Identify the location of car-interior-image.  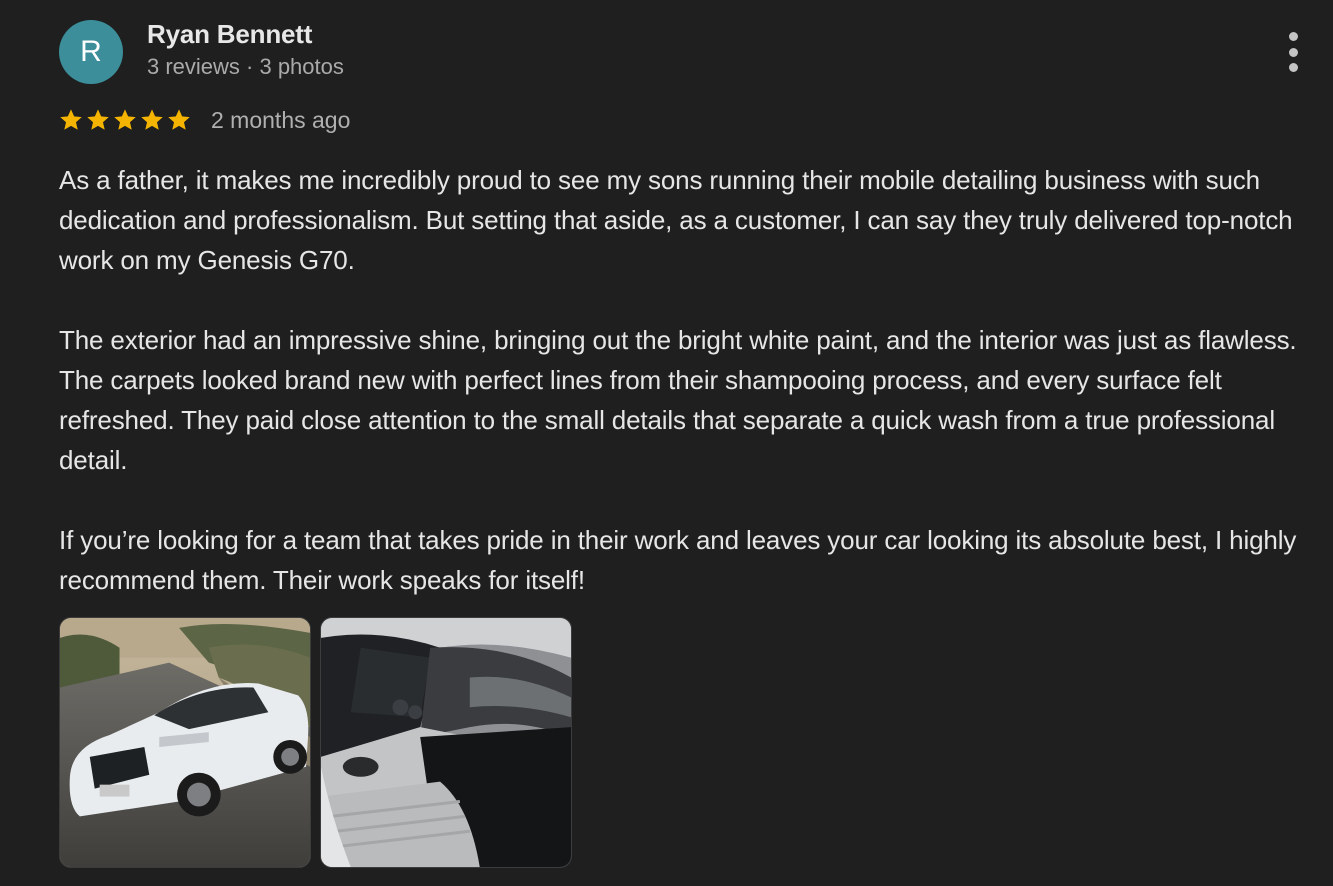
(446, 742).